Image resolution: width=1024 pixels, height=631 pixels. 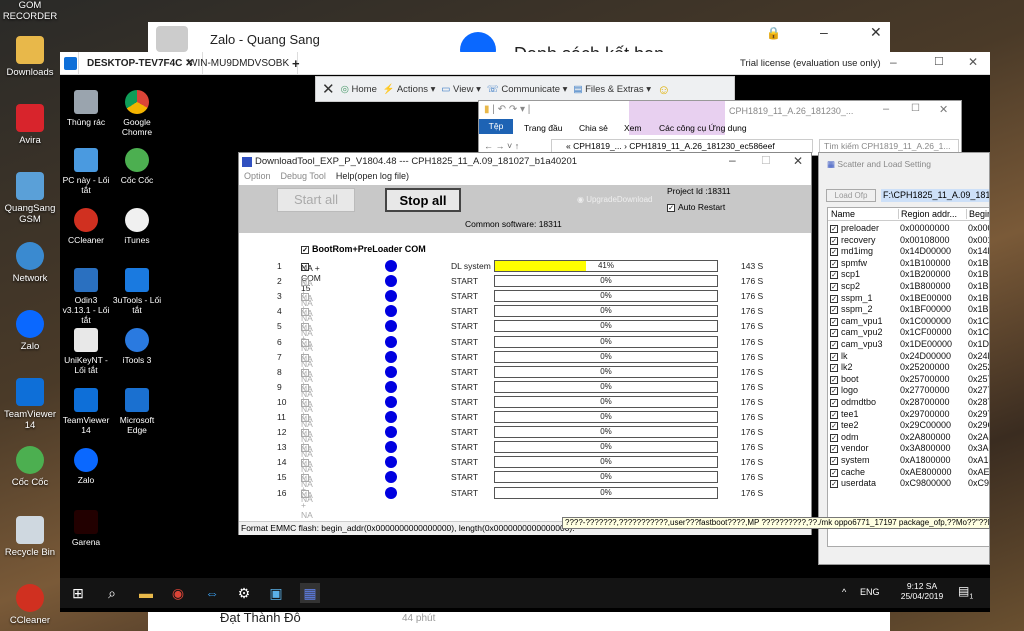 What do you see at coordinates (909, 391) in the screenshot?
I see `partition-row: ✓logo 0x27700000 0x277` at bounding box center [909, 391].